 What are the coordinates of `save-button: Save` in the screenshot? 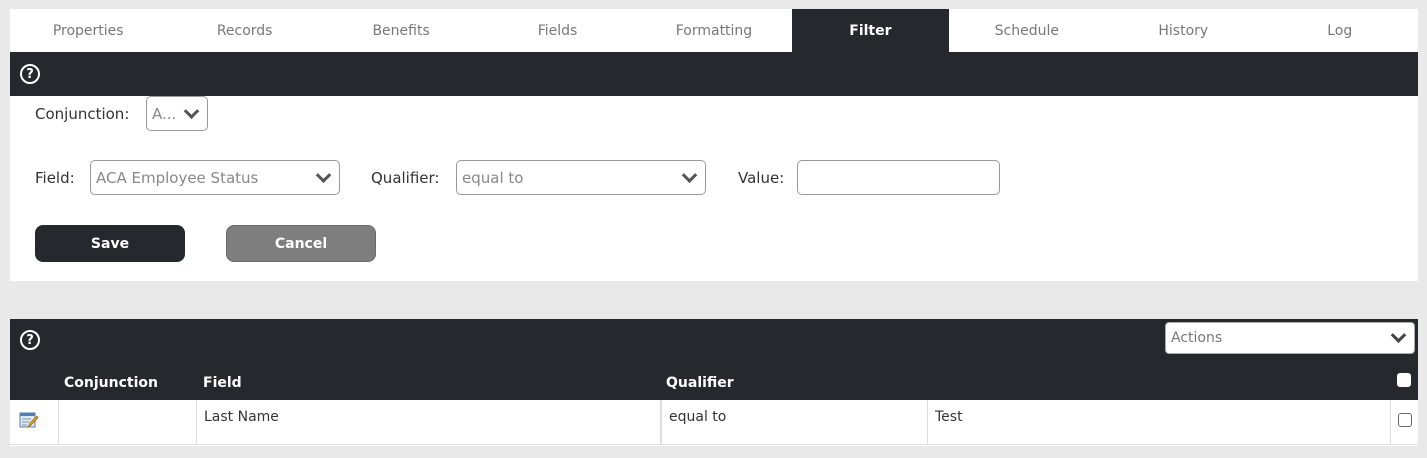 It's located at (110, 243).